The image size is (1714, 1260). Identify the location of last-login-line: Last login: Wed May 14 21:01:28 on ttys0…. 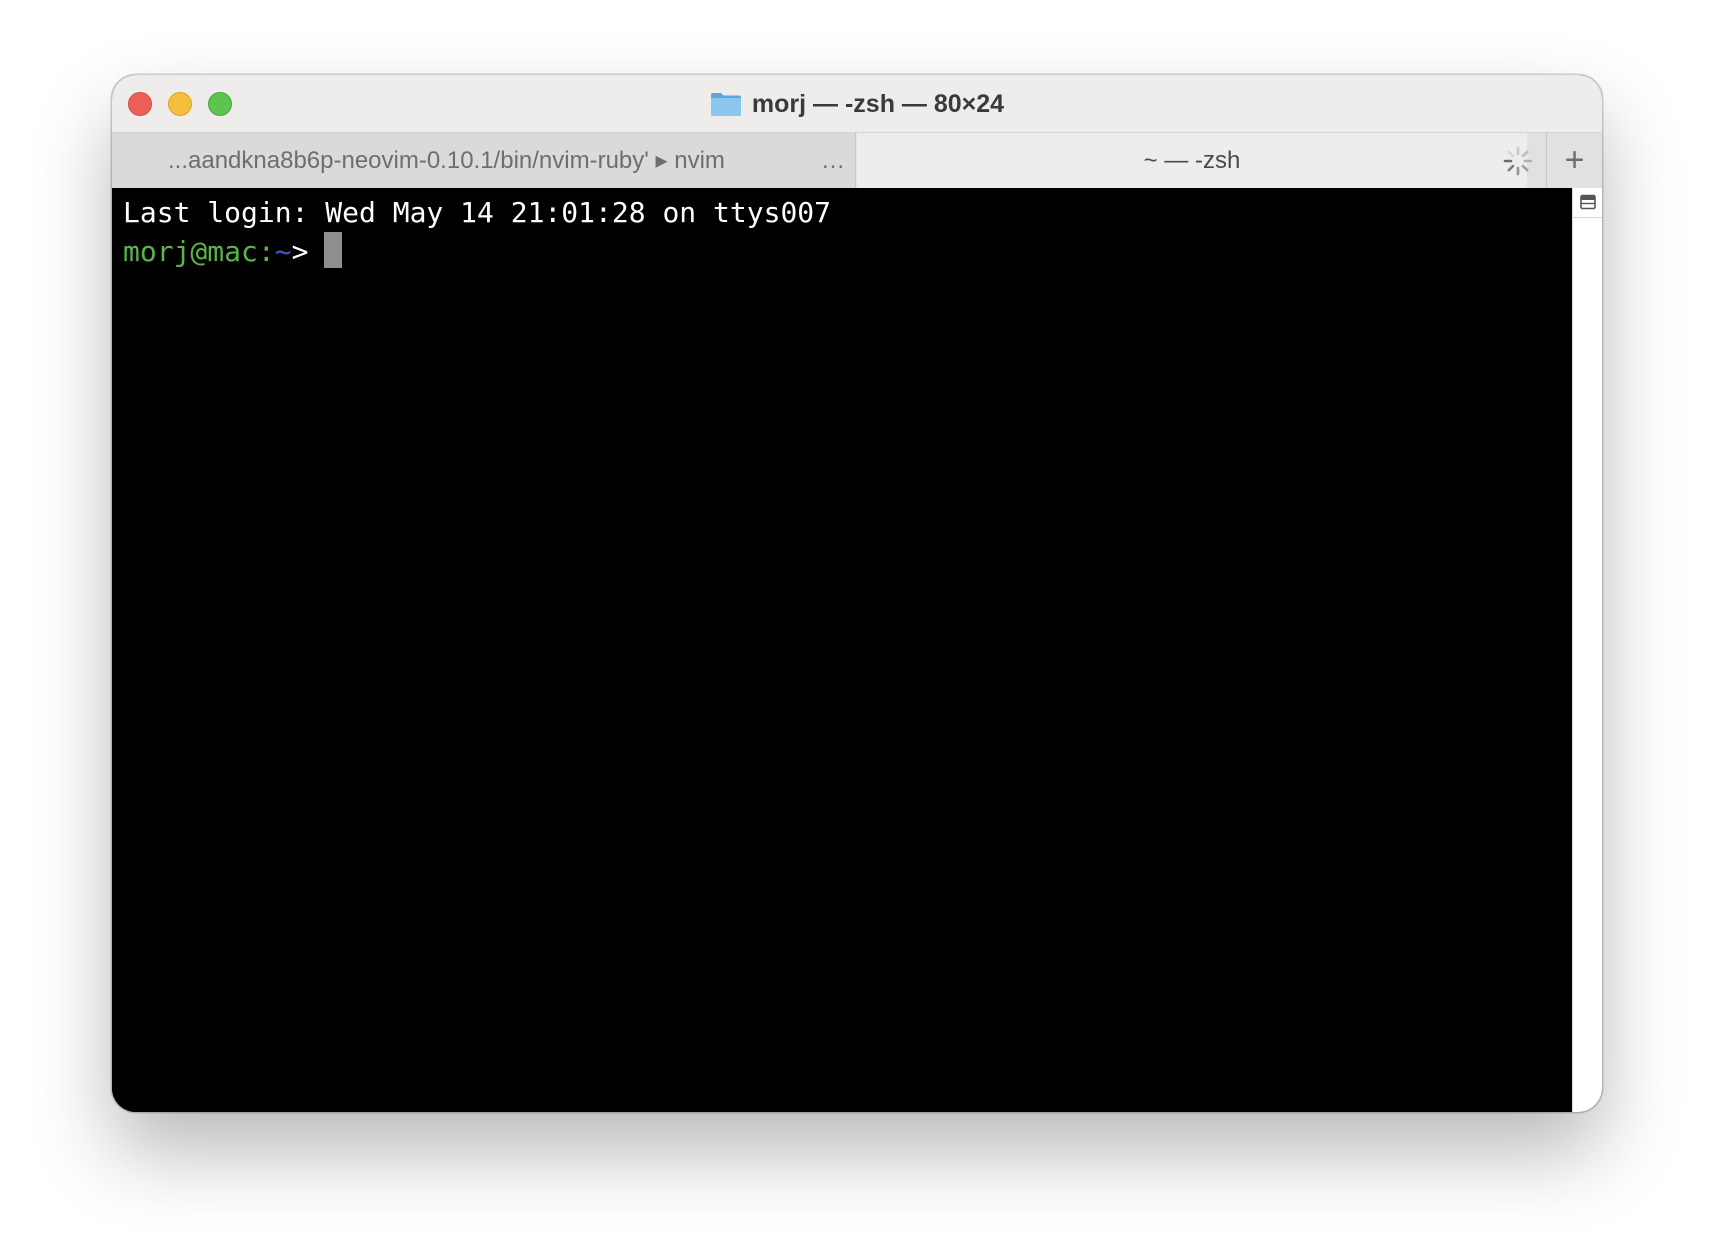
(477, 212).